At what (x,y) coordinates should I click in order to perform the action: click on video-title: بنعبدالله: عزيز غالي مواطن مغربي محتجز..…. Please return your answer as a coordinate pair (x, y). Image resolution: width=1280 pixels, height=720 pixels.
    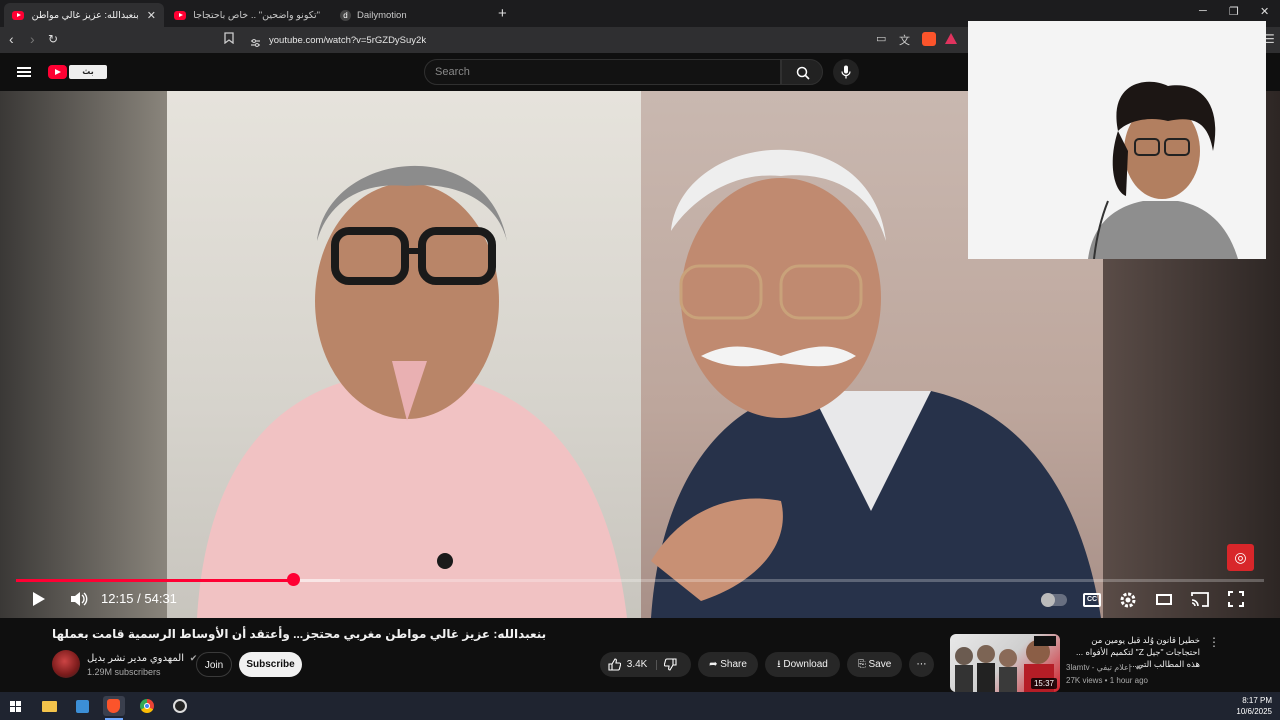
    Looking at the image, I should click on (299, 634).